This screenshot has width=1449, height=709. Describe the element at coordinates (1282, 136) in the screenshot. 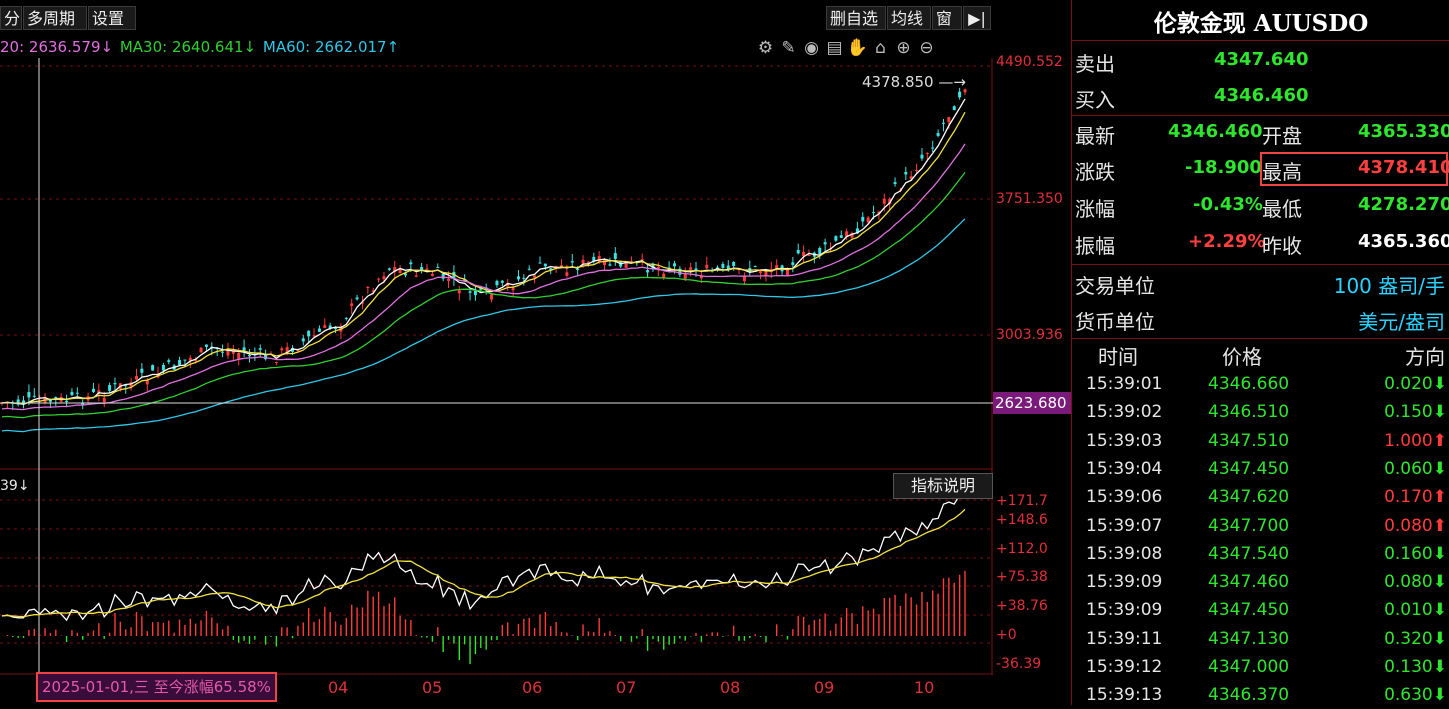

I see `open-label: 开盘` at that location.